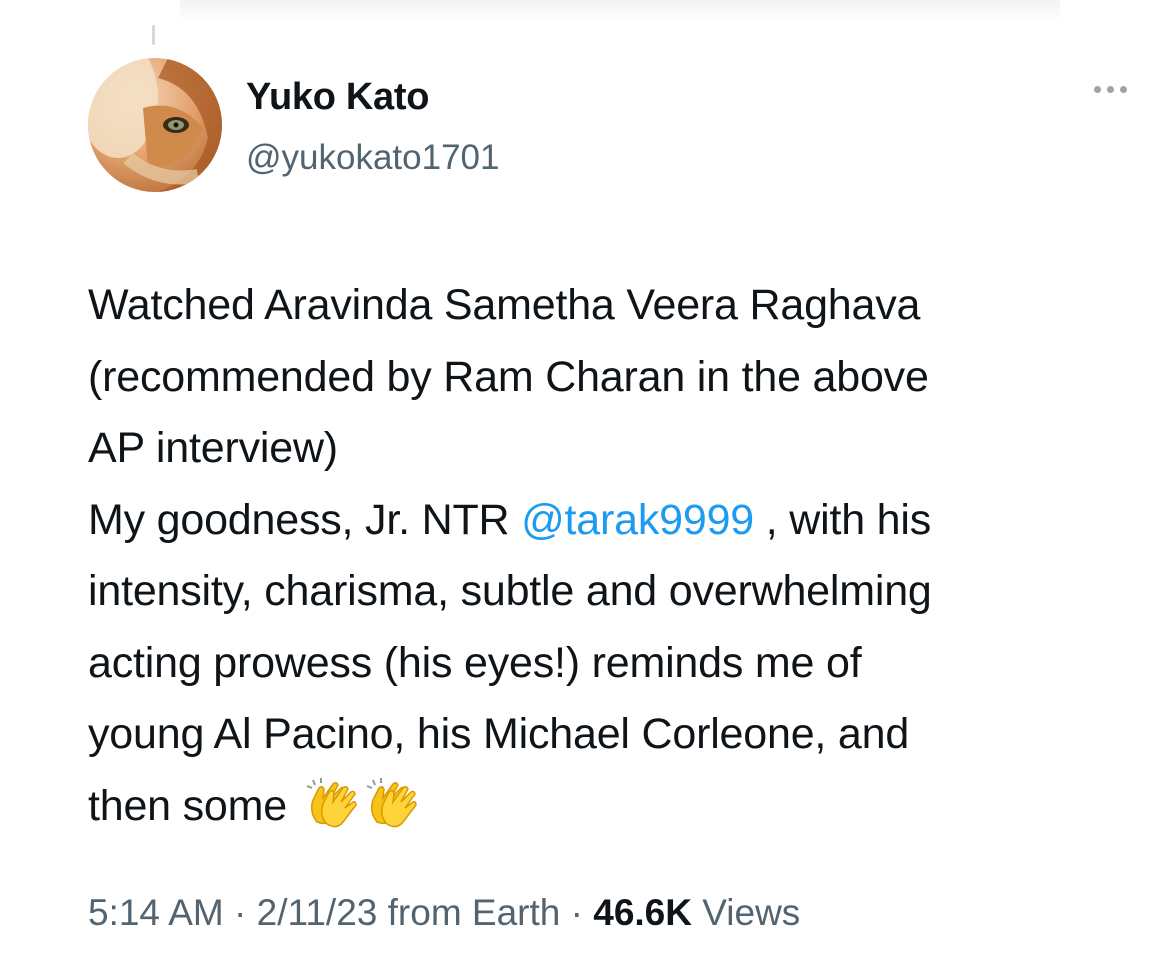 The image size is (1170, 957). Describe the element at coordinates (620, 11) in the screenshot. I see `top-fade` at that location.